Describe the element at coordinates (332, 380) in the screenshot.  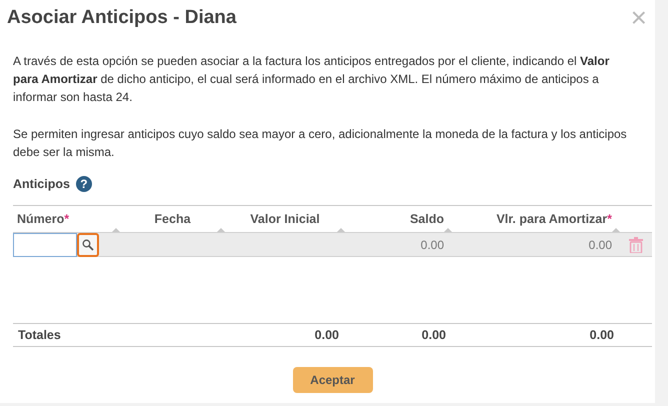
I see `accept-button: Aceptar` at that location.